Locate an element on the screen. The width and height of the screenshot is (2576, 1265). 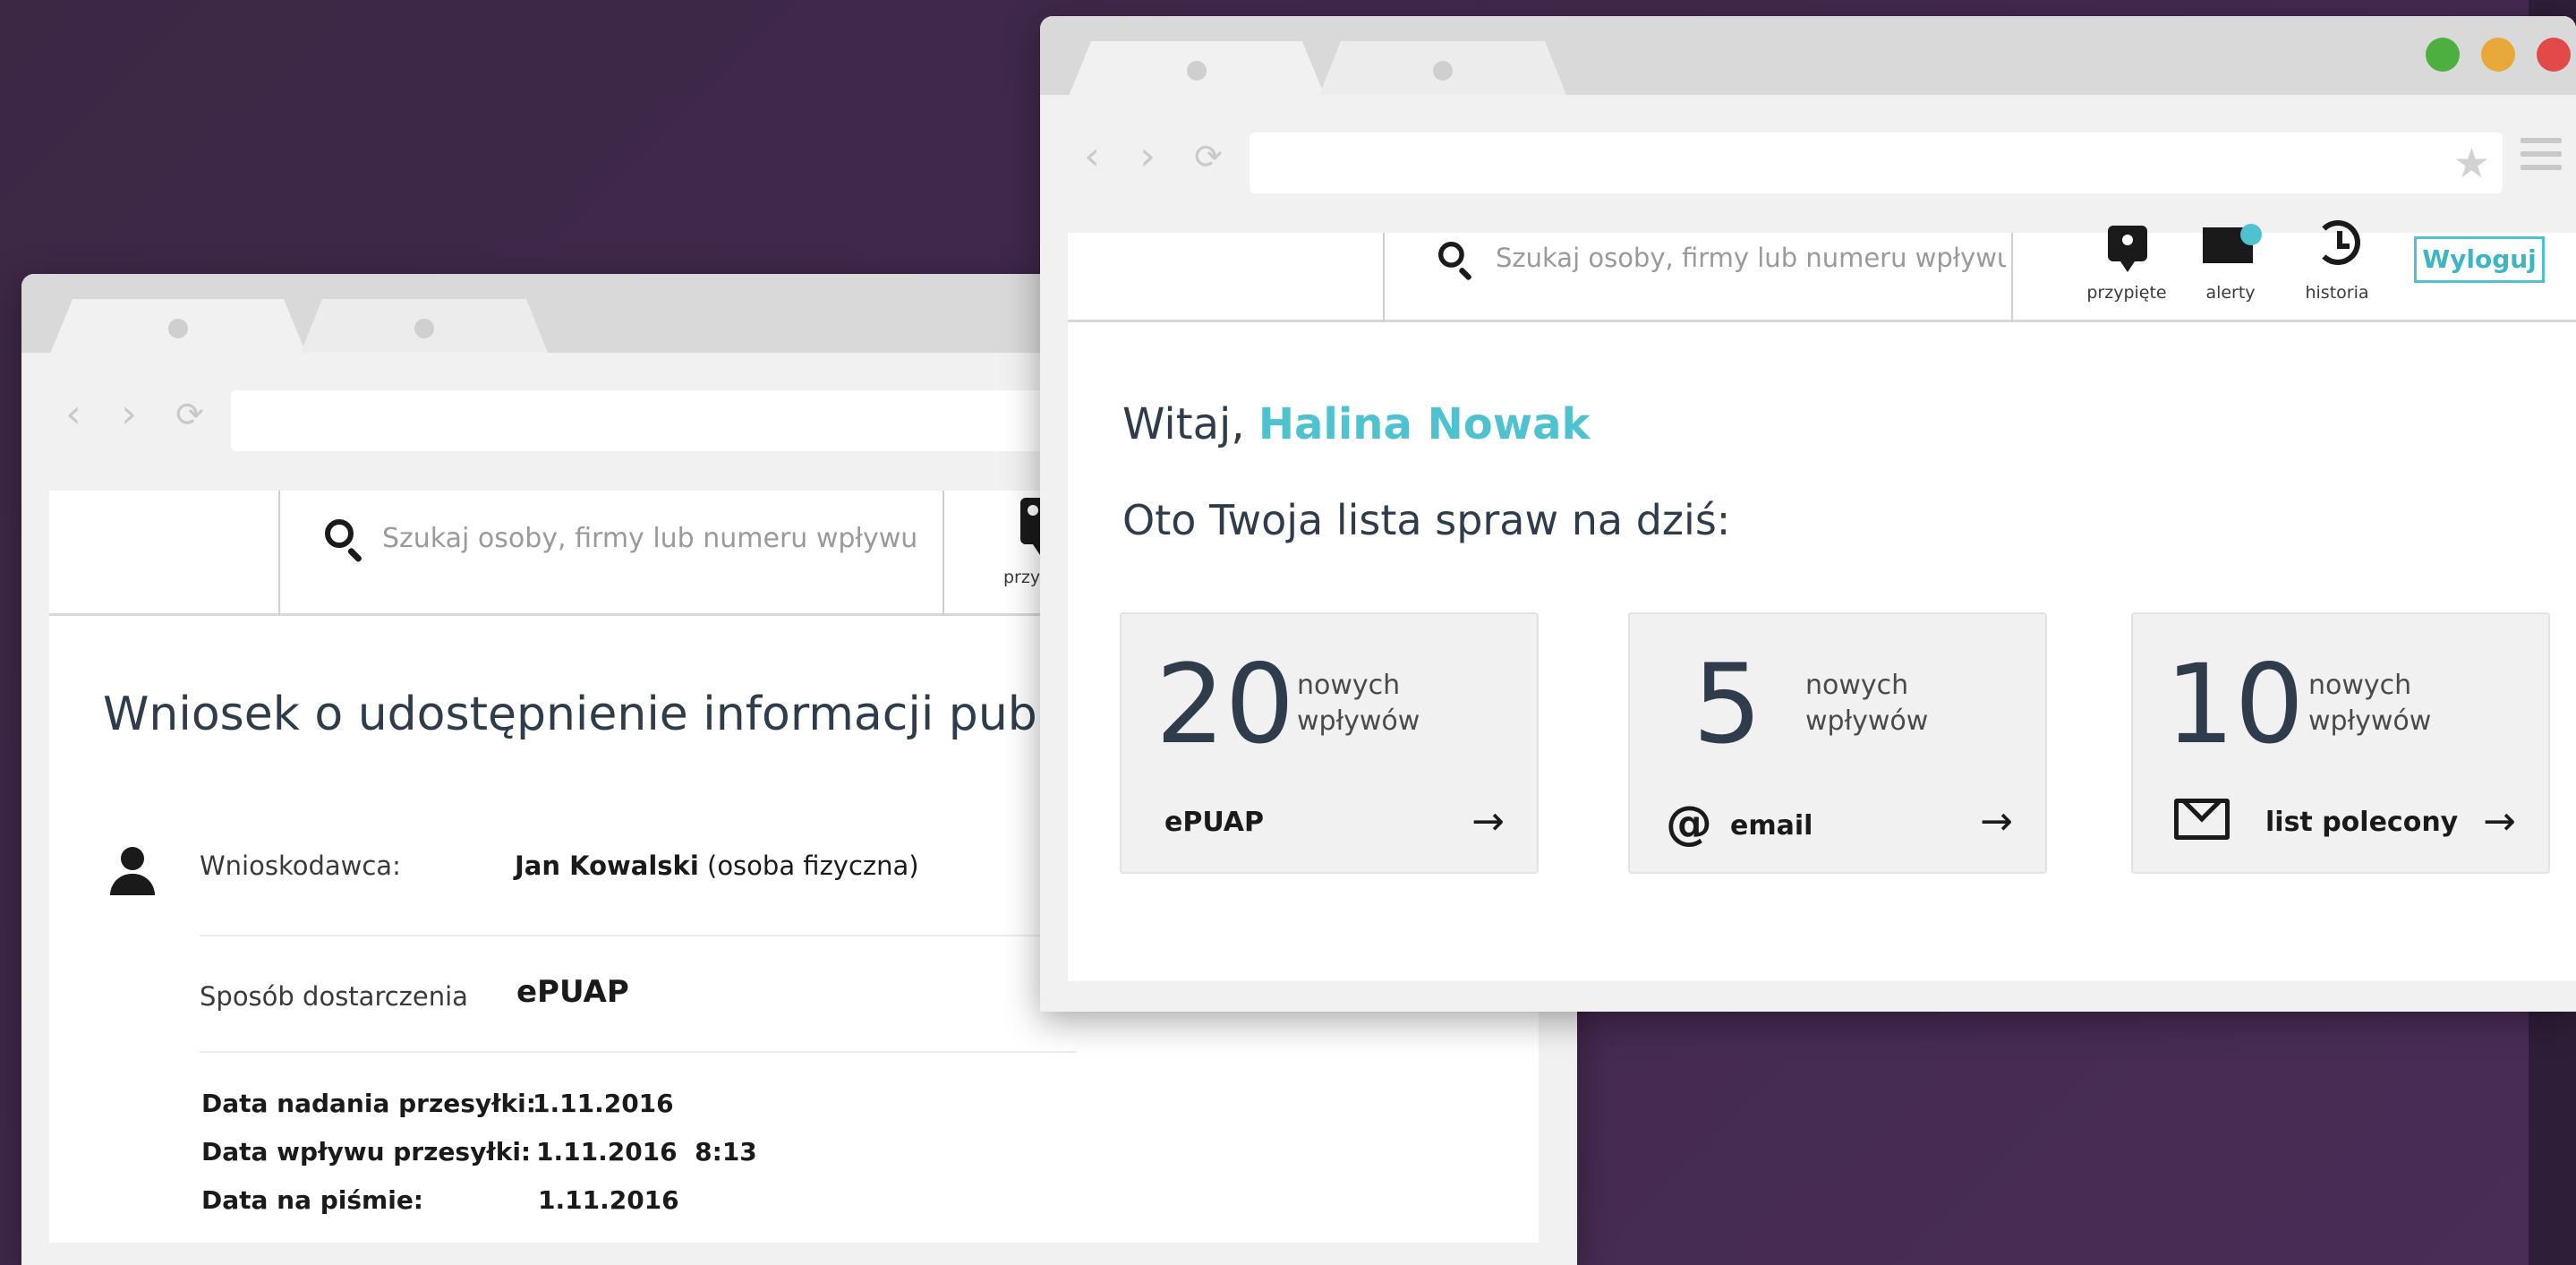
card-channel: ePUAP is located at coordinates (1214, 822).